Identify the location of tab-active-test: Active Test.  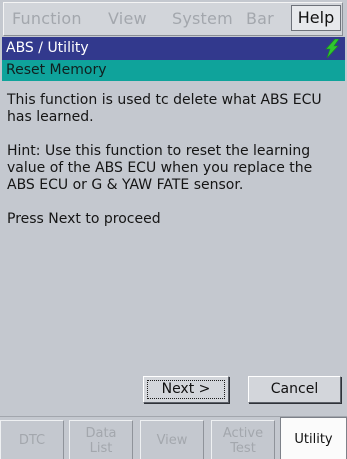
(243, 439).